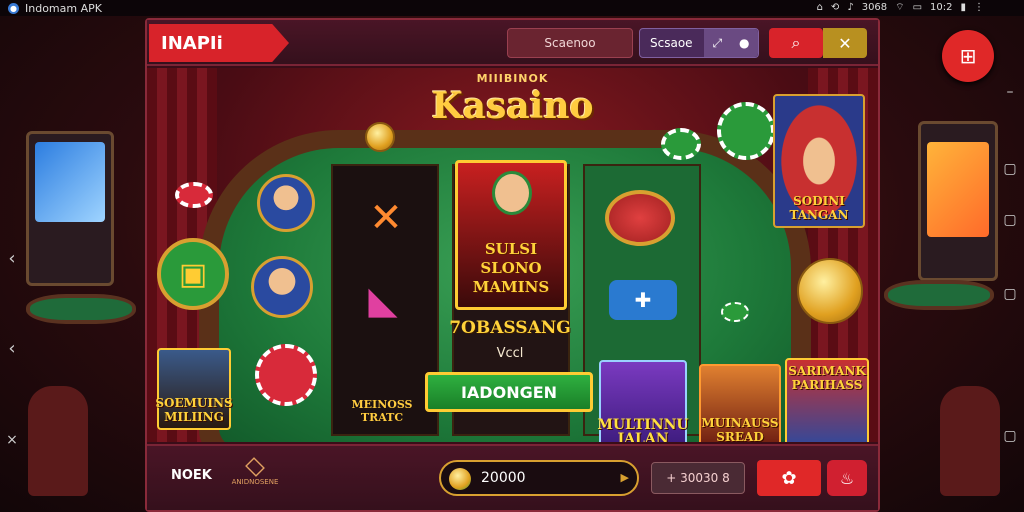  What do you see at coordinates (735, 312) in the screenshot?
I see `chip-stack-icon` at bounding box center [735, 312].